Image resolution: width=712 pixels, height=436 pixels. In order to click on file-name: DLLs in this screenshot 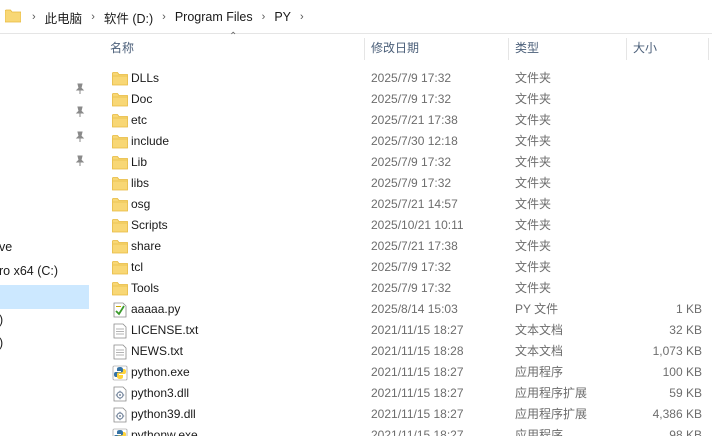, I will do `click(145, 78)`.